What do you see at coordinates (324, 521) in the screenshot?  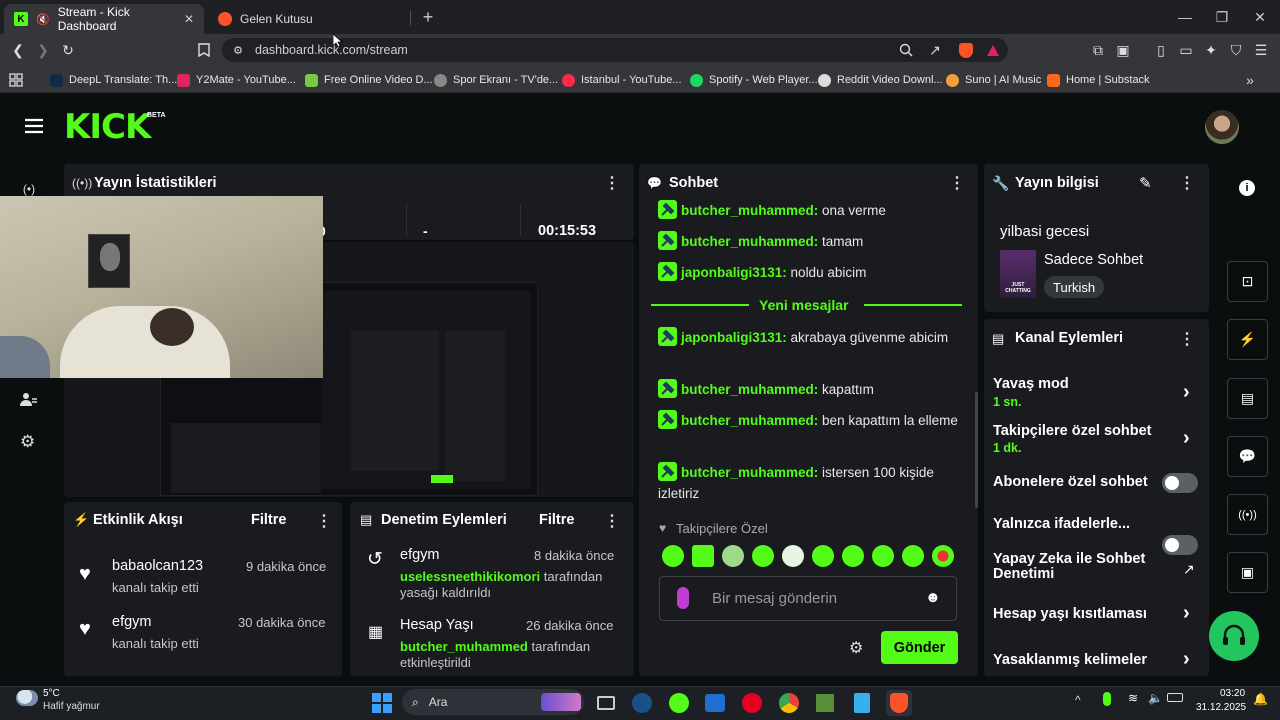 I see `activity-menu-icon: ⋮` at bounding box center [324, 521].